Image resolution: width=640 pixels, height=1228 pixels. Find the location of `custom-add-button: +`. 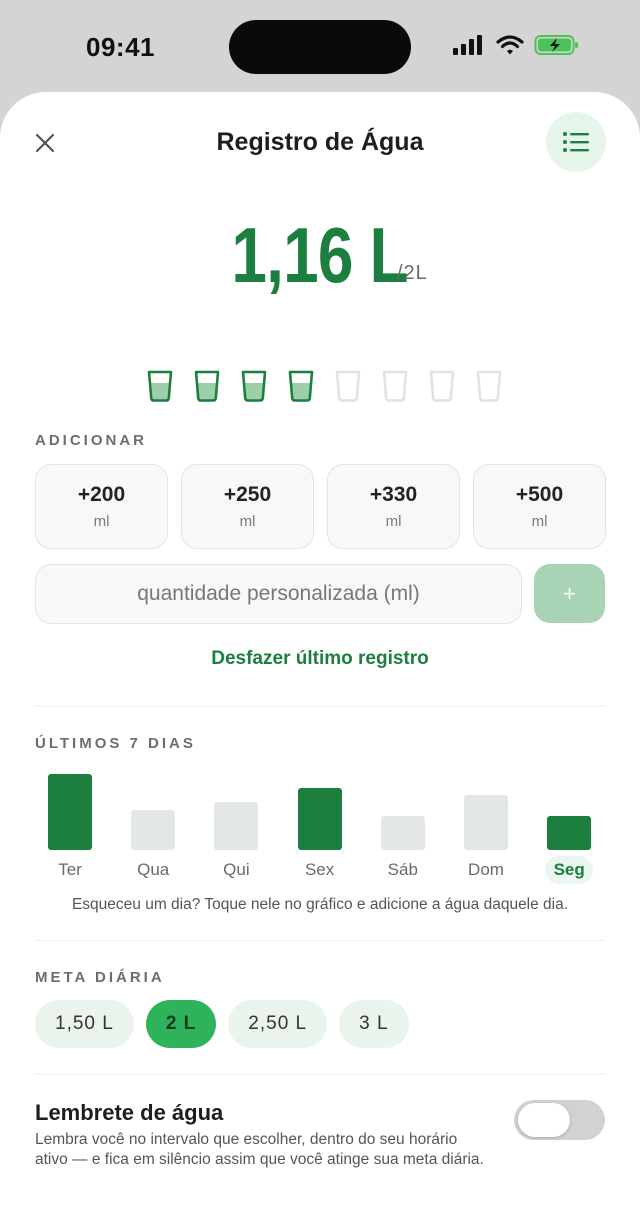

custom-add-button: + is located at coordinates (569, 593).